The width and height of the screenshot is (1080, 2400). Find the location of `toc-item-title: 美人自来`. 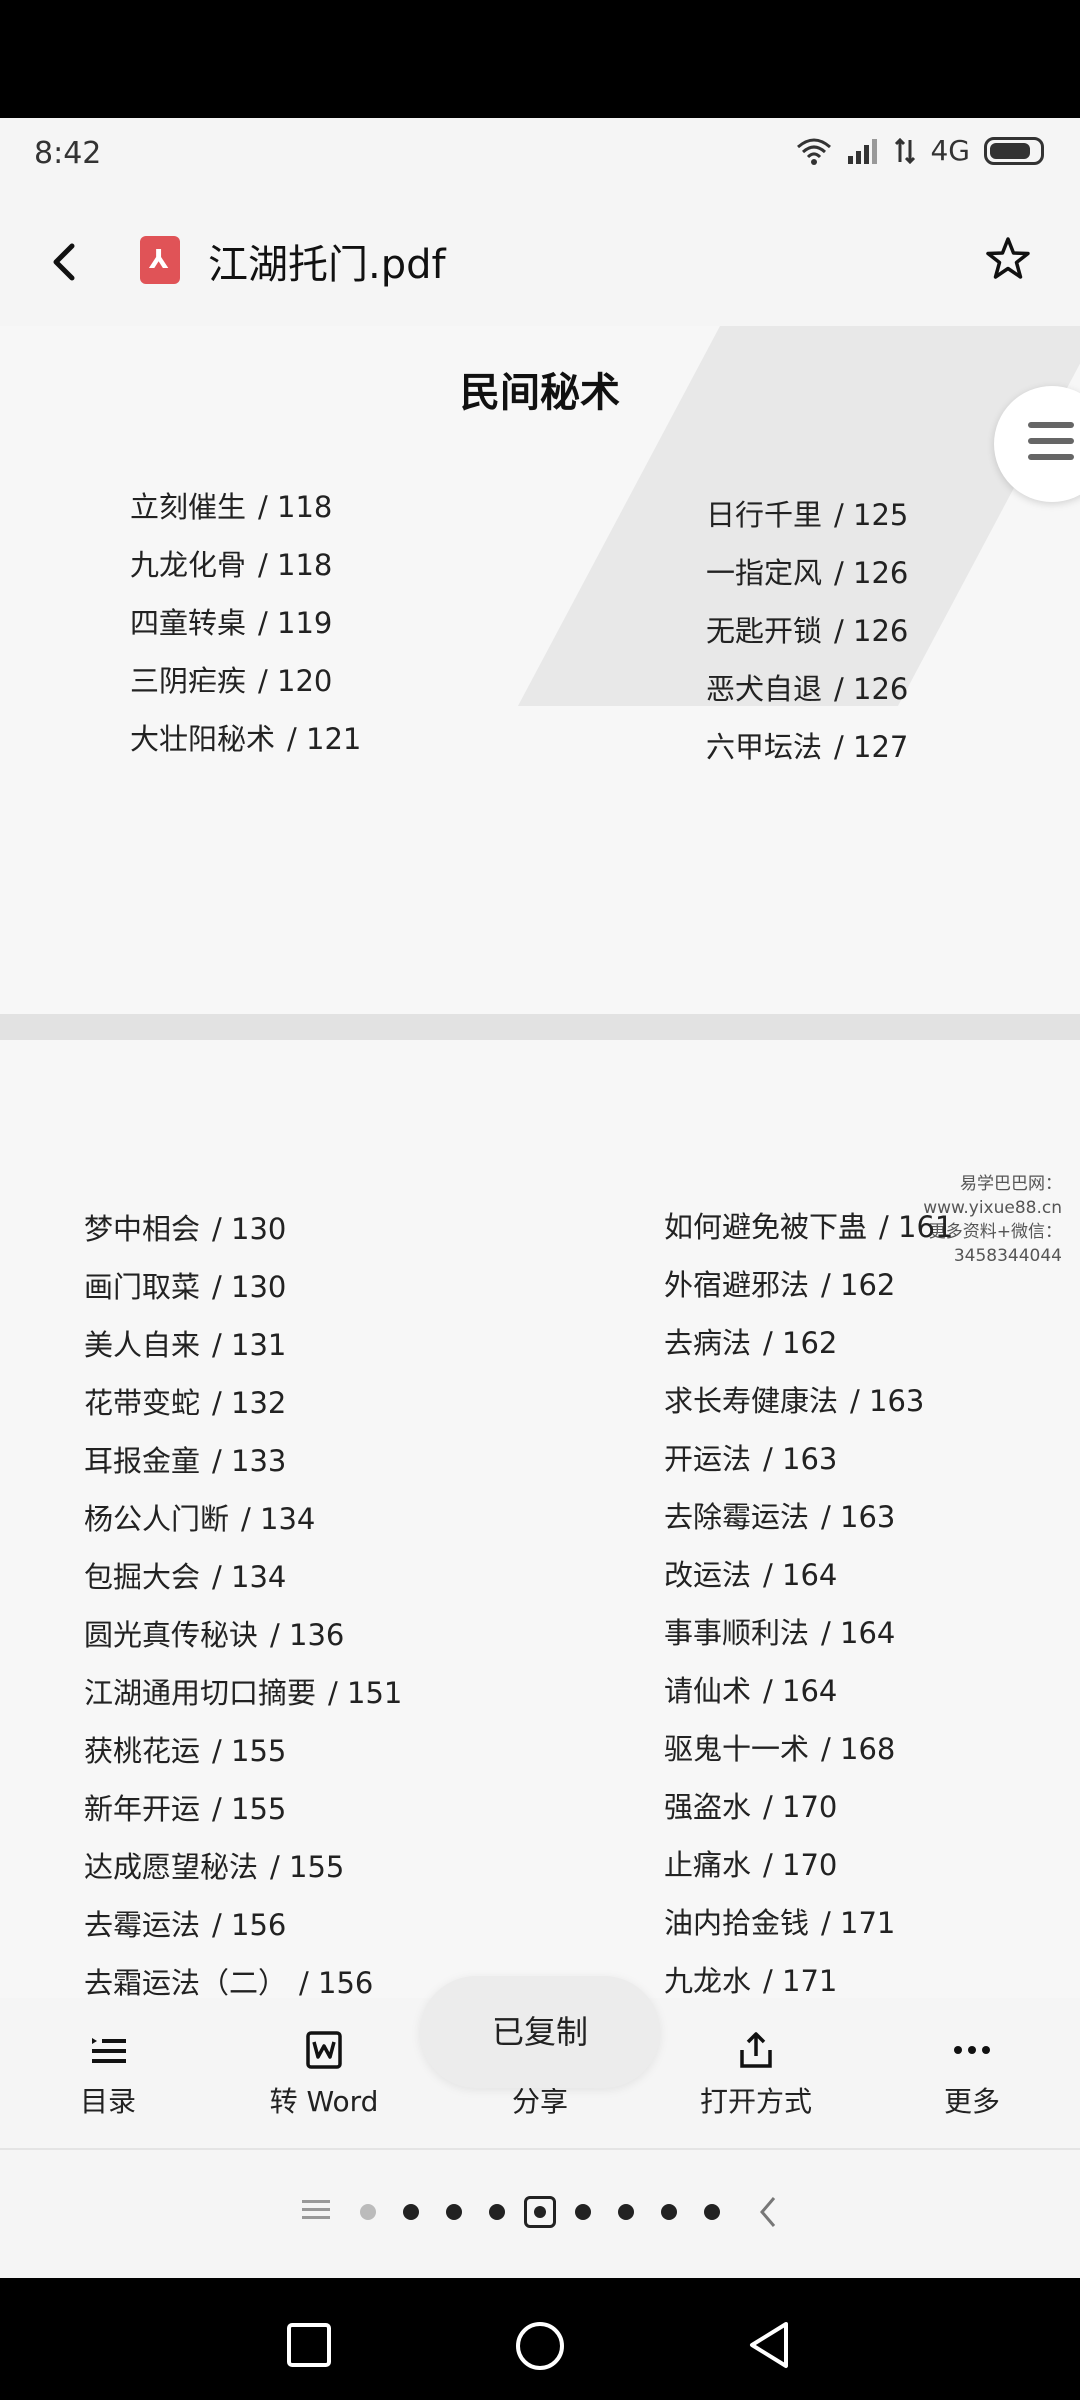

toc-item-title: 美人自来 is located at coordinates (142, 1345).